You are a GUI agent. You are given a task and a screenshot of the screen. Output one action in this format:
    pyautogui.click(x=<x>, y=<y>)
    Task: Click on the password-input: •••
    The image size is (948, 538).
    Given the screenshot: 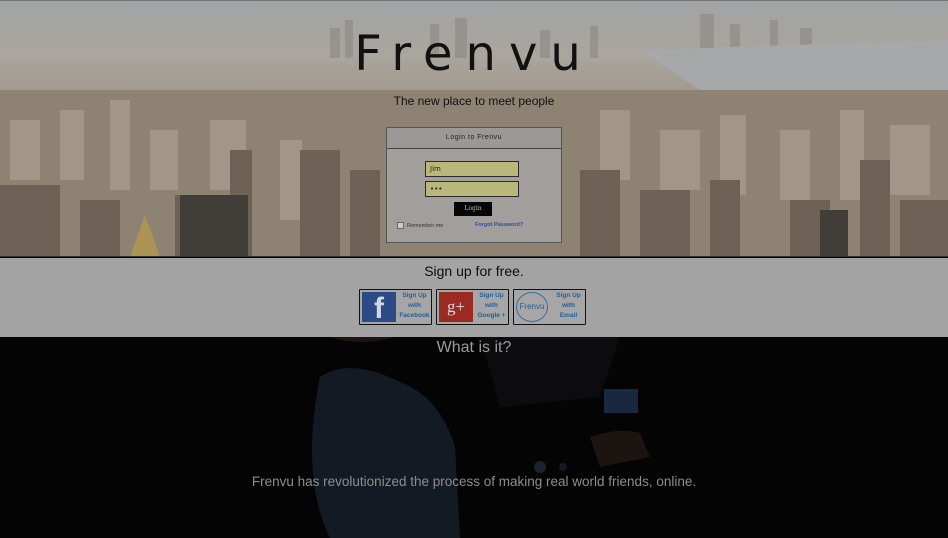 What is the action you would take?
    pyautogui.click(x=472, y=189)
    